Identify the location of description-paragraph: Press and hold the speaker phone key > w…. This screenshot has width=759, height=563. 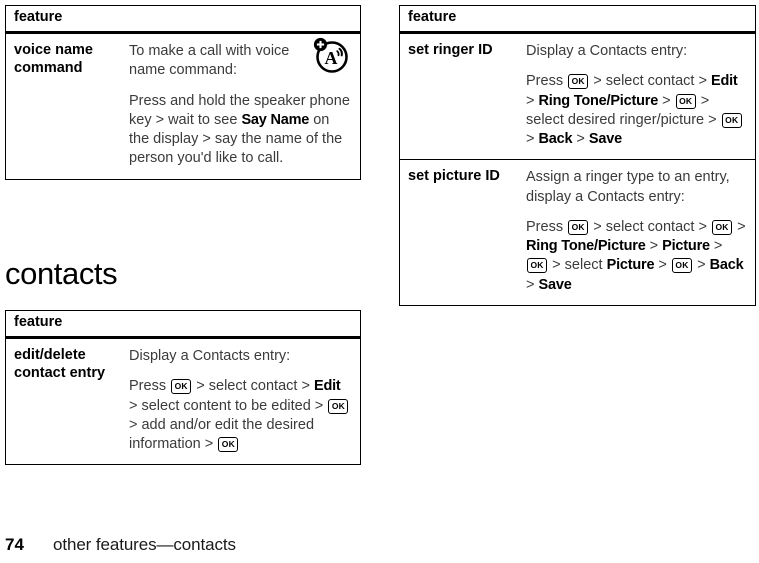
(239, 129).